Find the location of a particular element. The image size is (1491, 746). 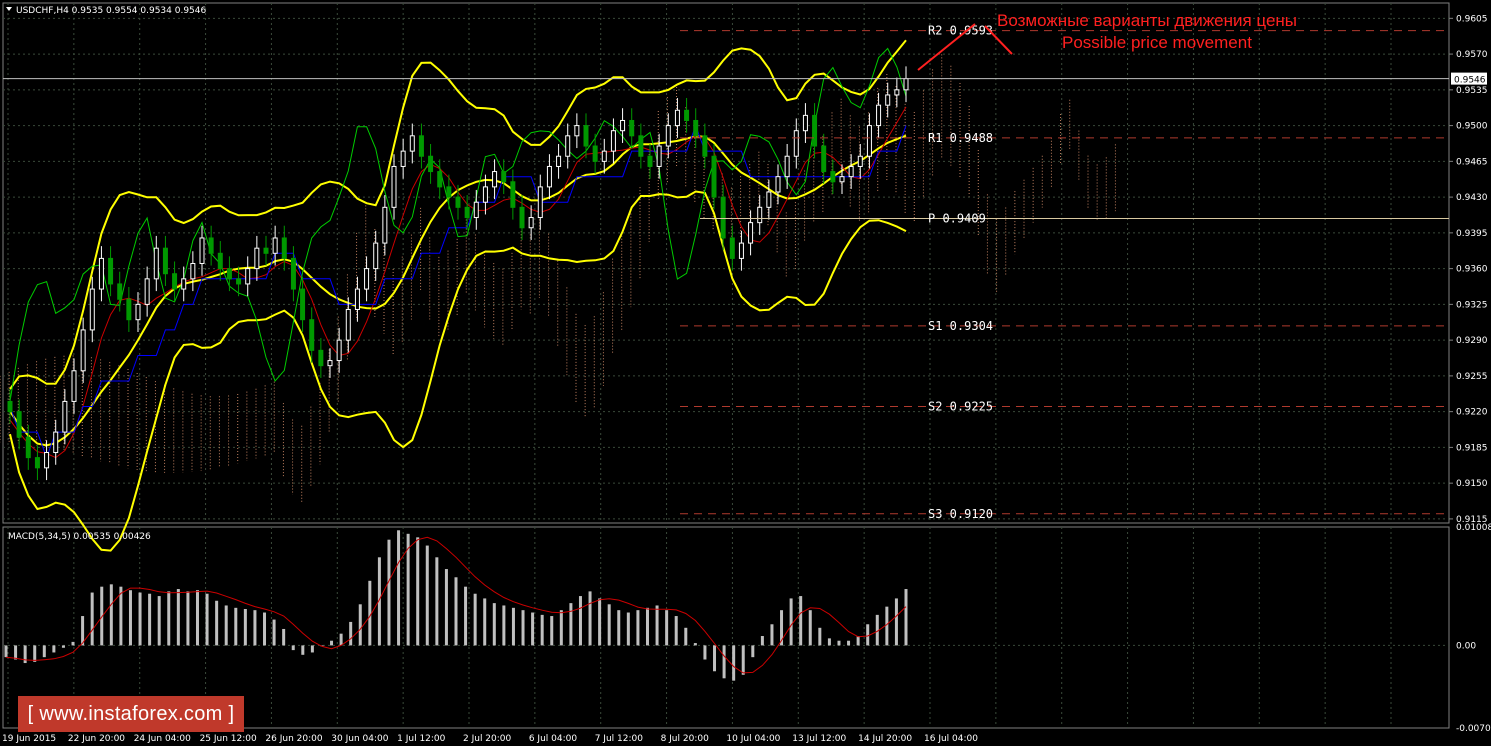

x-tick-label: 1 Jul 12:00 is located at coordinates (421, 739).